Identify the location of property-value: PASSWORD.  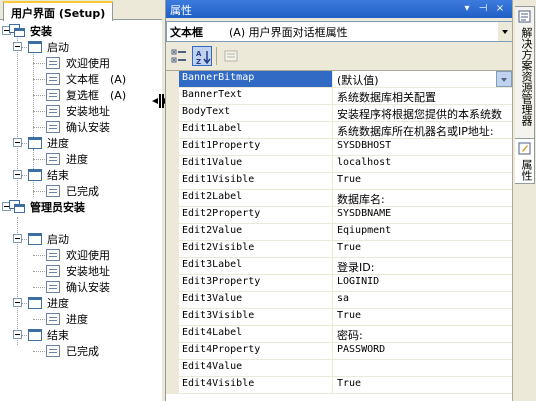
(423, 351).